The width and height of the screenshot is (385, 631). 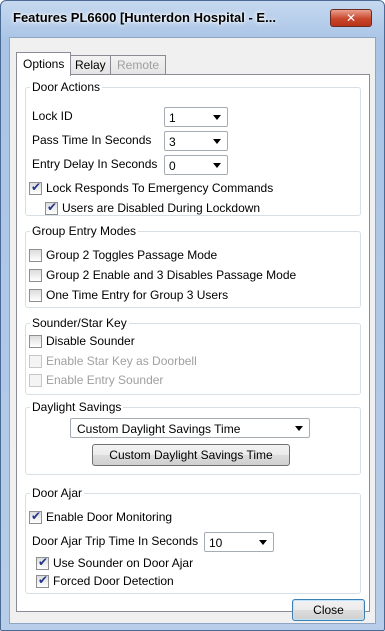 I want to click on tab-relay: Relay, so click(x=90, y=65).